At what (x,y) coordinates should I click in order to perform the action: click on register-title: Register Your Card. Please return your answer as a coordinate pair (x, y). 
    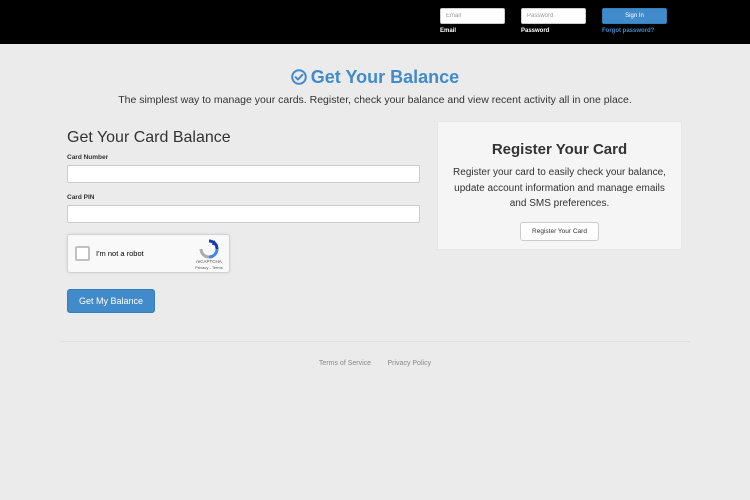
    Looking at the image, I should click on (559, 149).